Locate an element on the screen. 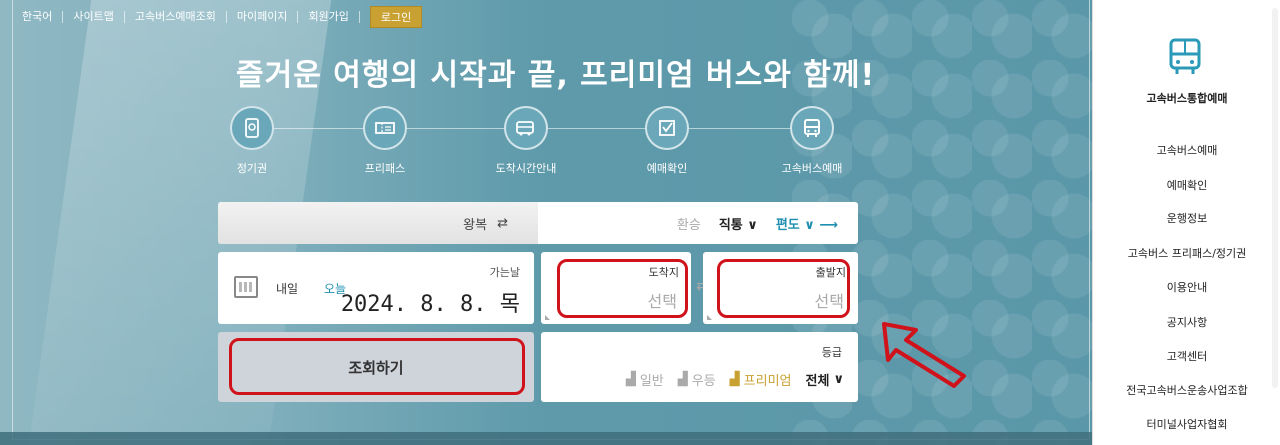 The height and width of the screenshot is (445, 1280). bottom-strip is located at coordinates (546, 438).